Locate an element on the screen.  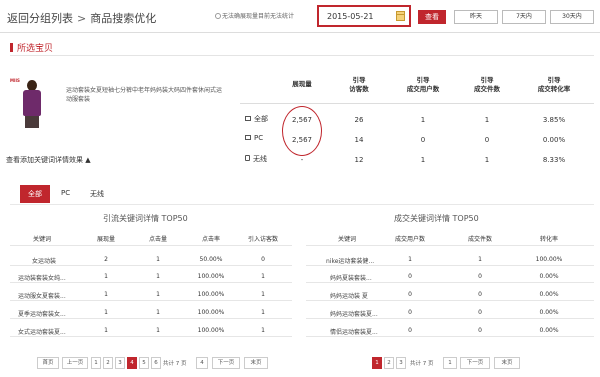
left-pagination-page-current: 4 is located at coordinates (132, 363).